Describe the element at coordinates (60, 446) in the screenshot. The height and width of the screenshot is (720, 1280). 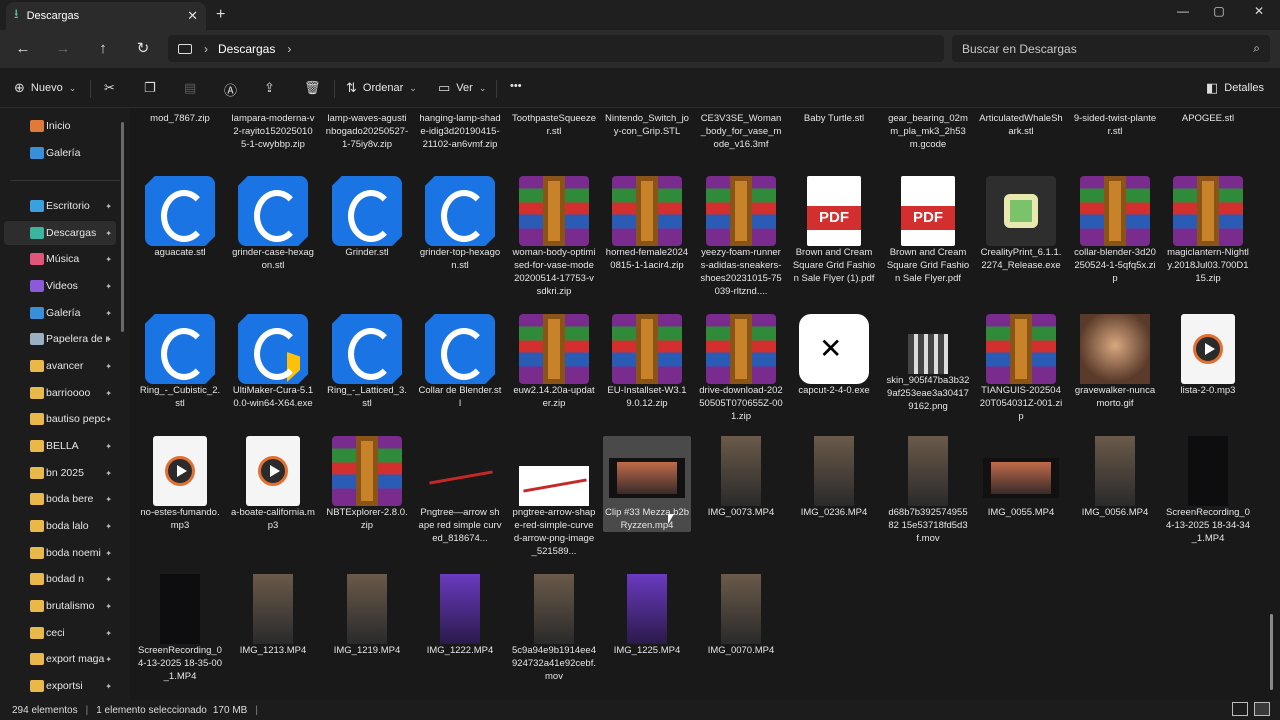
I see `sidebar-item: BELLA ✦` at that location.